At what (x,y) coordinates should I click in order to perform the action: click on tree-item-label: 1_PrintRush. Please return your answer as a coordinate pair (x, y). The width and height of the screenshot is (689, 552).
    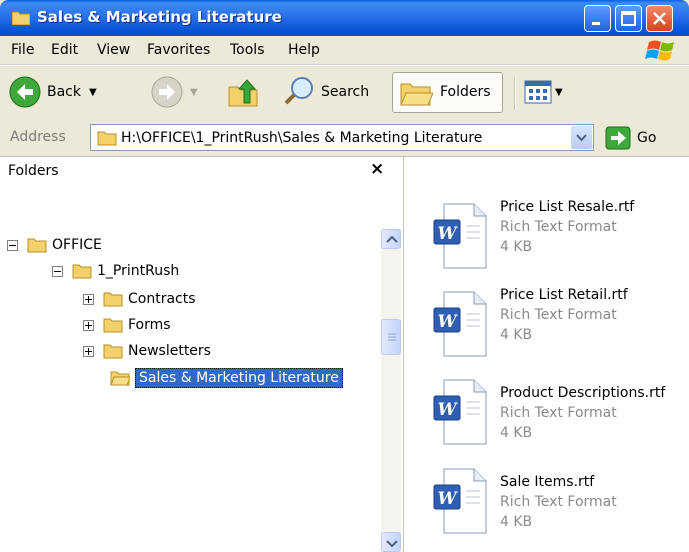
    Looking at the image, I should click on (138, 271).